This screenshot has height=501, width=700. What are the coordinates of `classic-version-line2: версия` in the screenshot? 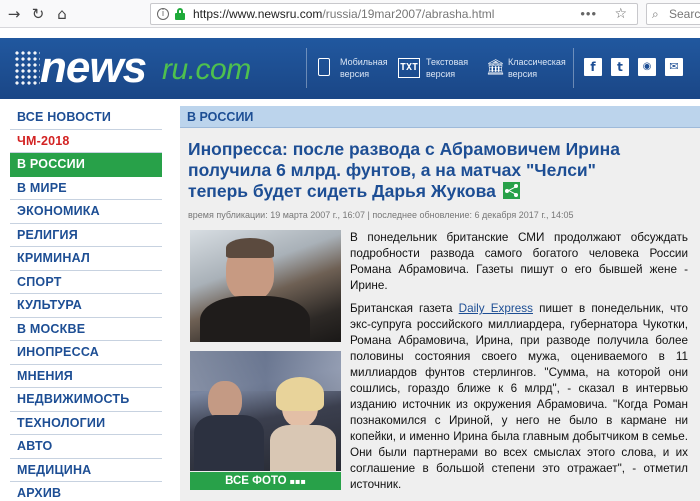 It's located at (523, 74).